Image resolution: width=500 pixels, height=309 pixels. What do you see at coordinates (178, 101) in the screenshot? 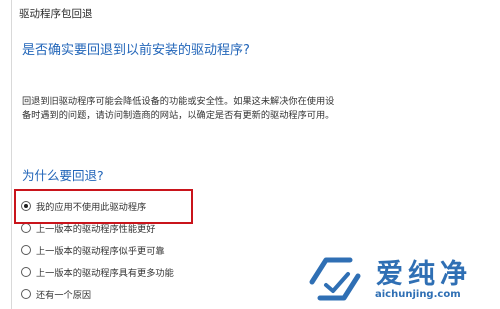
I see `description-line-1: 回退到旧驱动程序可能会降低设备的功能或安全性。如果这未解决你在使用设` at bounding box center [178, 101].